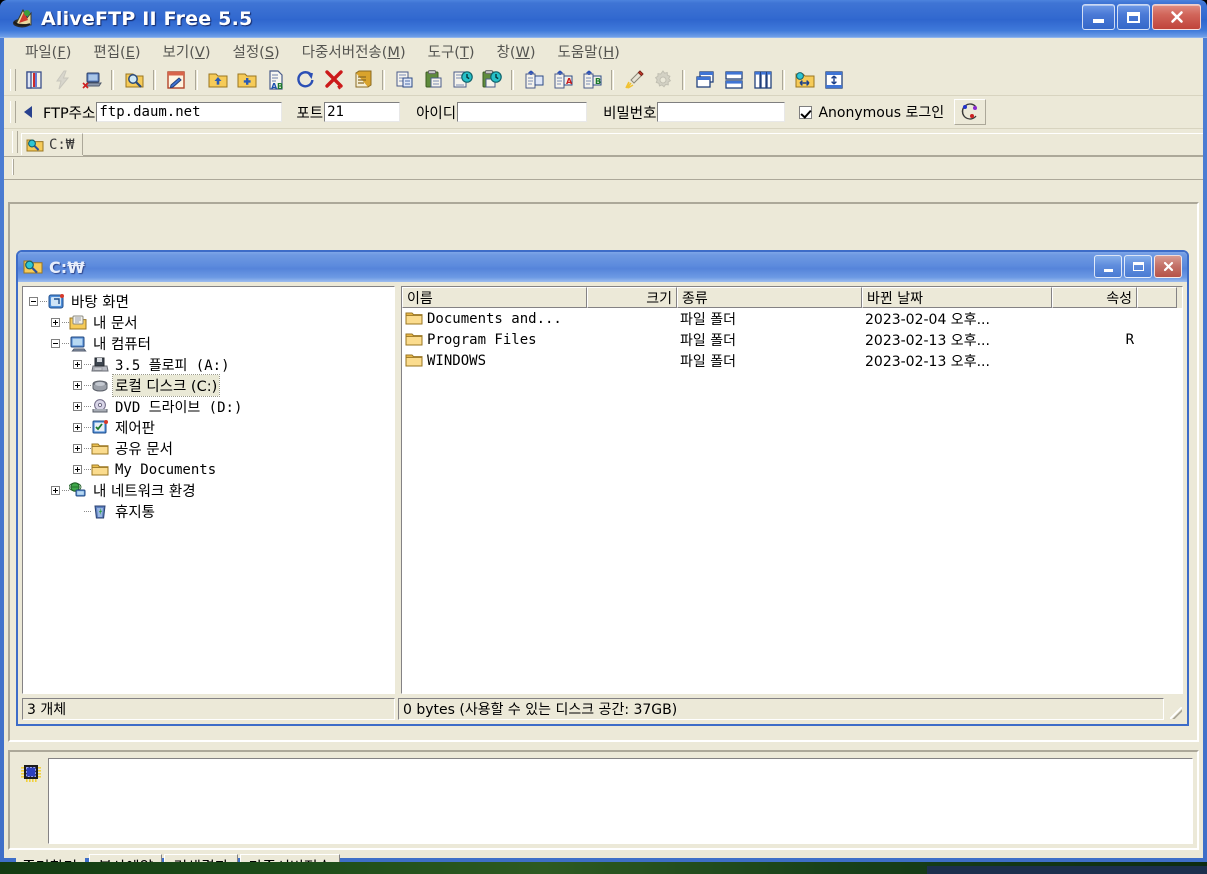  I want to click on maximize-button, so click(1133, 17).